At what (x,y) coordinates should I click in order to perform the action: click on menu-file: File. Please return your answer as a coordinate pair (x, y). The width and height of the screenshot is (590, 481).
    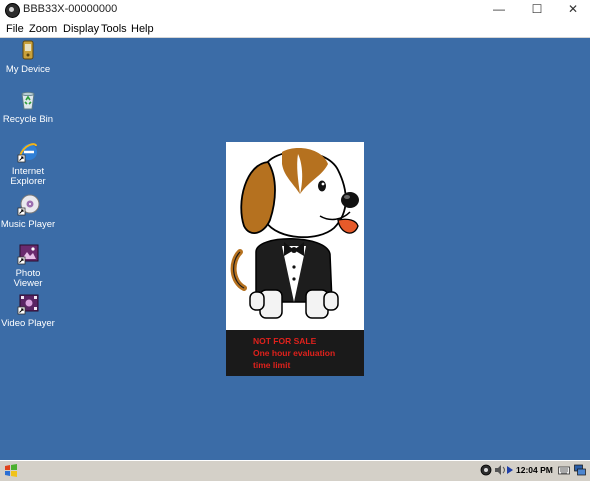
    Looking at the image, I should click on (15, 29).